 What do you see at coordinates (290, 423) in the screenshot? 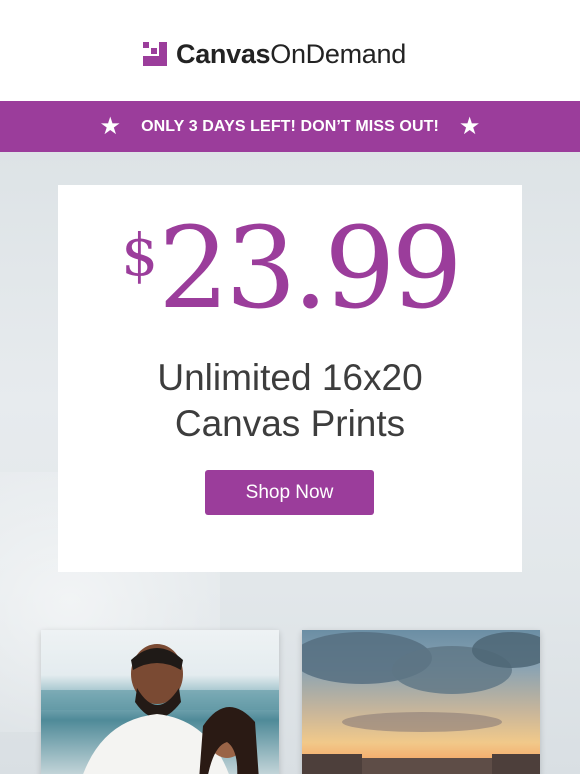
I see `tagline-line-2: Canvas Prints` at bounding box center [290, 423].